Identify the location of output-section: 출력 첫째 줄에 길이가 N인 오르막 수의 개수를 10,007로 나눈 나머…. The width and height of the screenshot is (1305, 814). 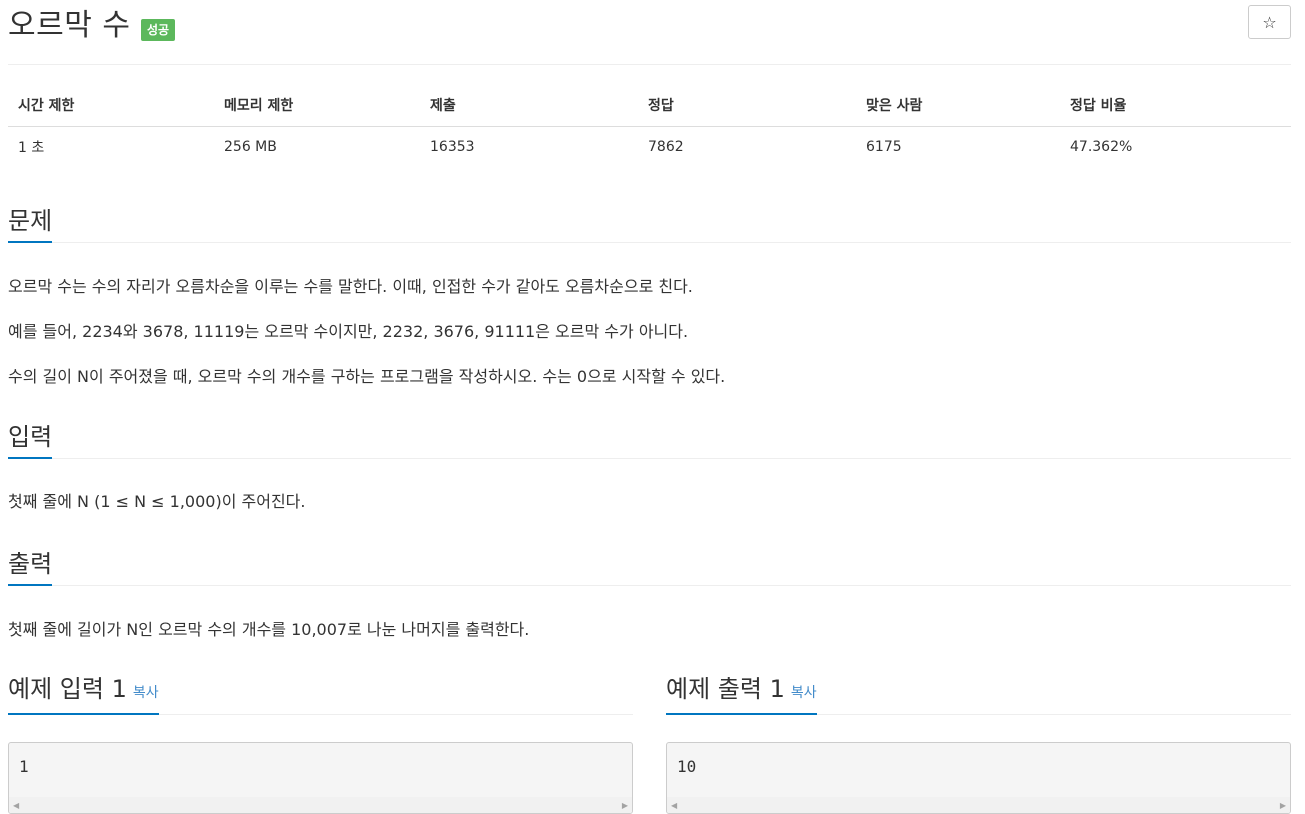
(649, 592).